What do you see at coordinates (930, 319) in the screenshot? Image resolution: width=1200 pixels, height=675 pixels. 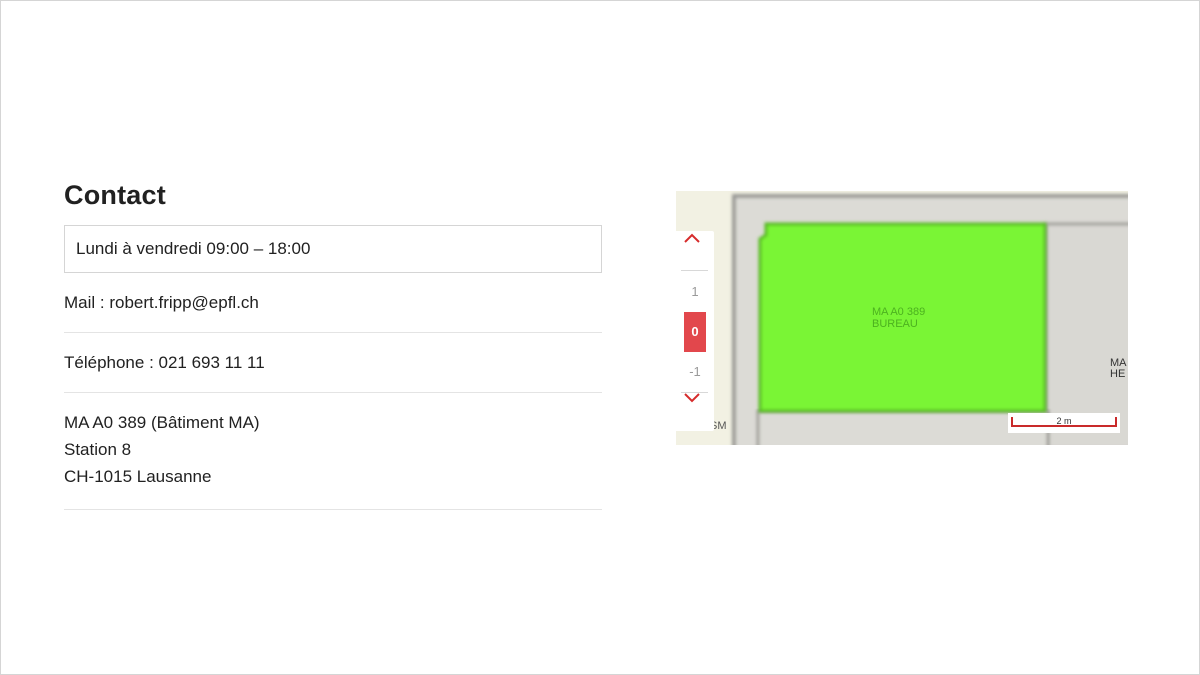 I see `floor-plan-drawing: MA A0 389 BUREAU MA HE` at bounding box center [930, 319].